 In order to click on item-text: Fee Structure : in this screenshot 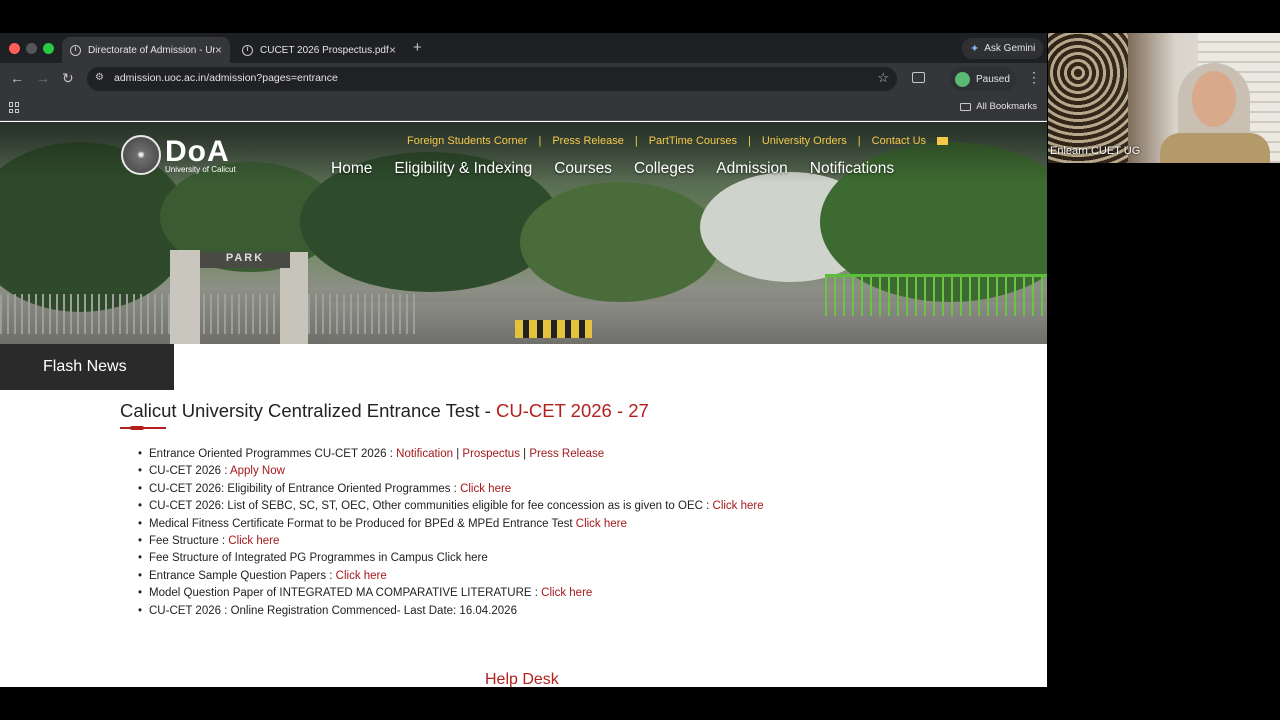, I will do `click(189, 540)`.